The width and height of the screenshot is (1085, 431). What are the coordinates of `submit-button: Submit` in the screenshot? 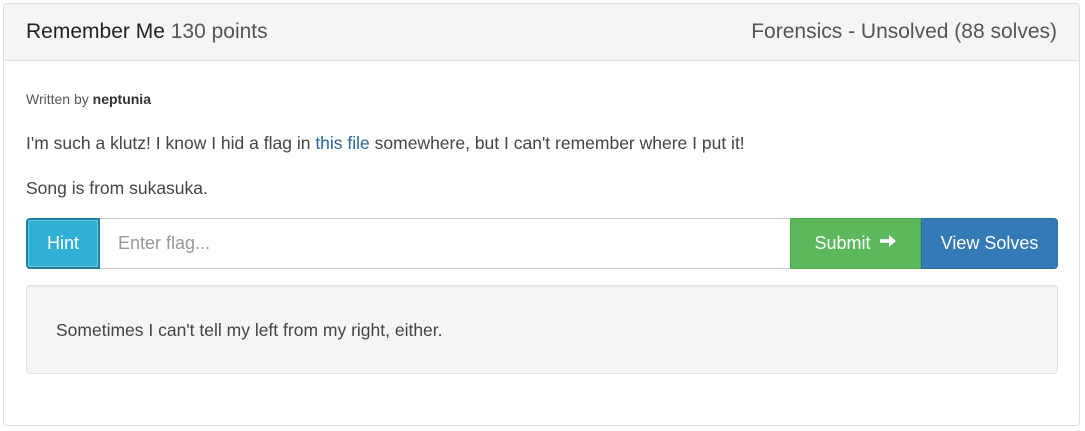 It's located at (855, 243).